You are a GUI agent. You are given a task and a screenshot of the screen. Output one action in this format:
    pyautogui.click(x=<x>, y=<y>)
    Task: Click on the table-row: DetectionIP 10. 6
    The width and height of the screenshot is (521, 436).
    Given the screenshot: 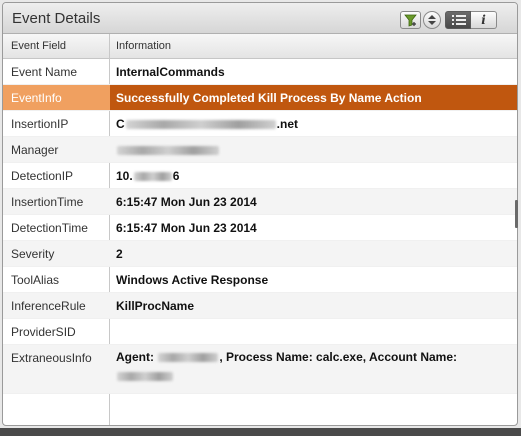 What is the action you would take?
    pyautogui.click(x=260, y=176)
    